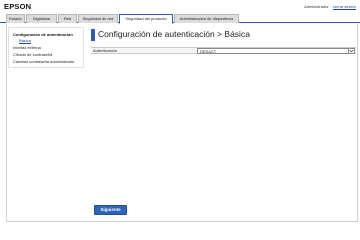  What do you see at coordinates (15, 18) in the screenshot?
I see `tab-estado: Estado` at bounding box center [15, 18].